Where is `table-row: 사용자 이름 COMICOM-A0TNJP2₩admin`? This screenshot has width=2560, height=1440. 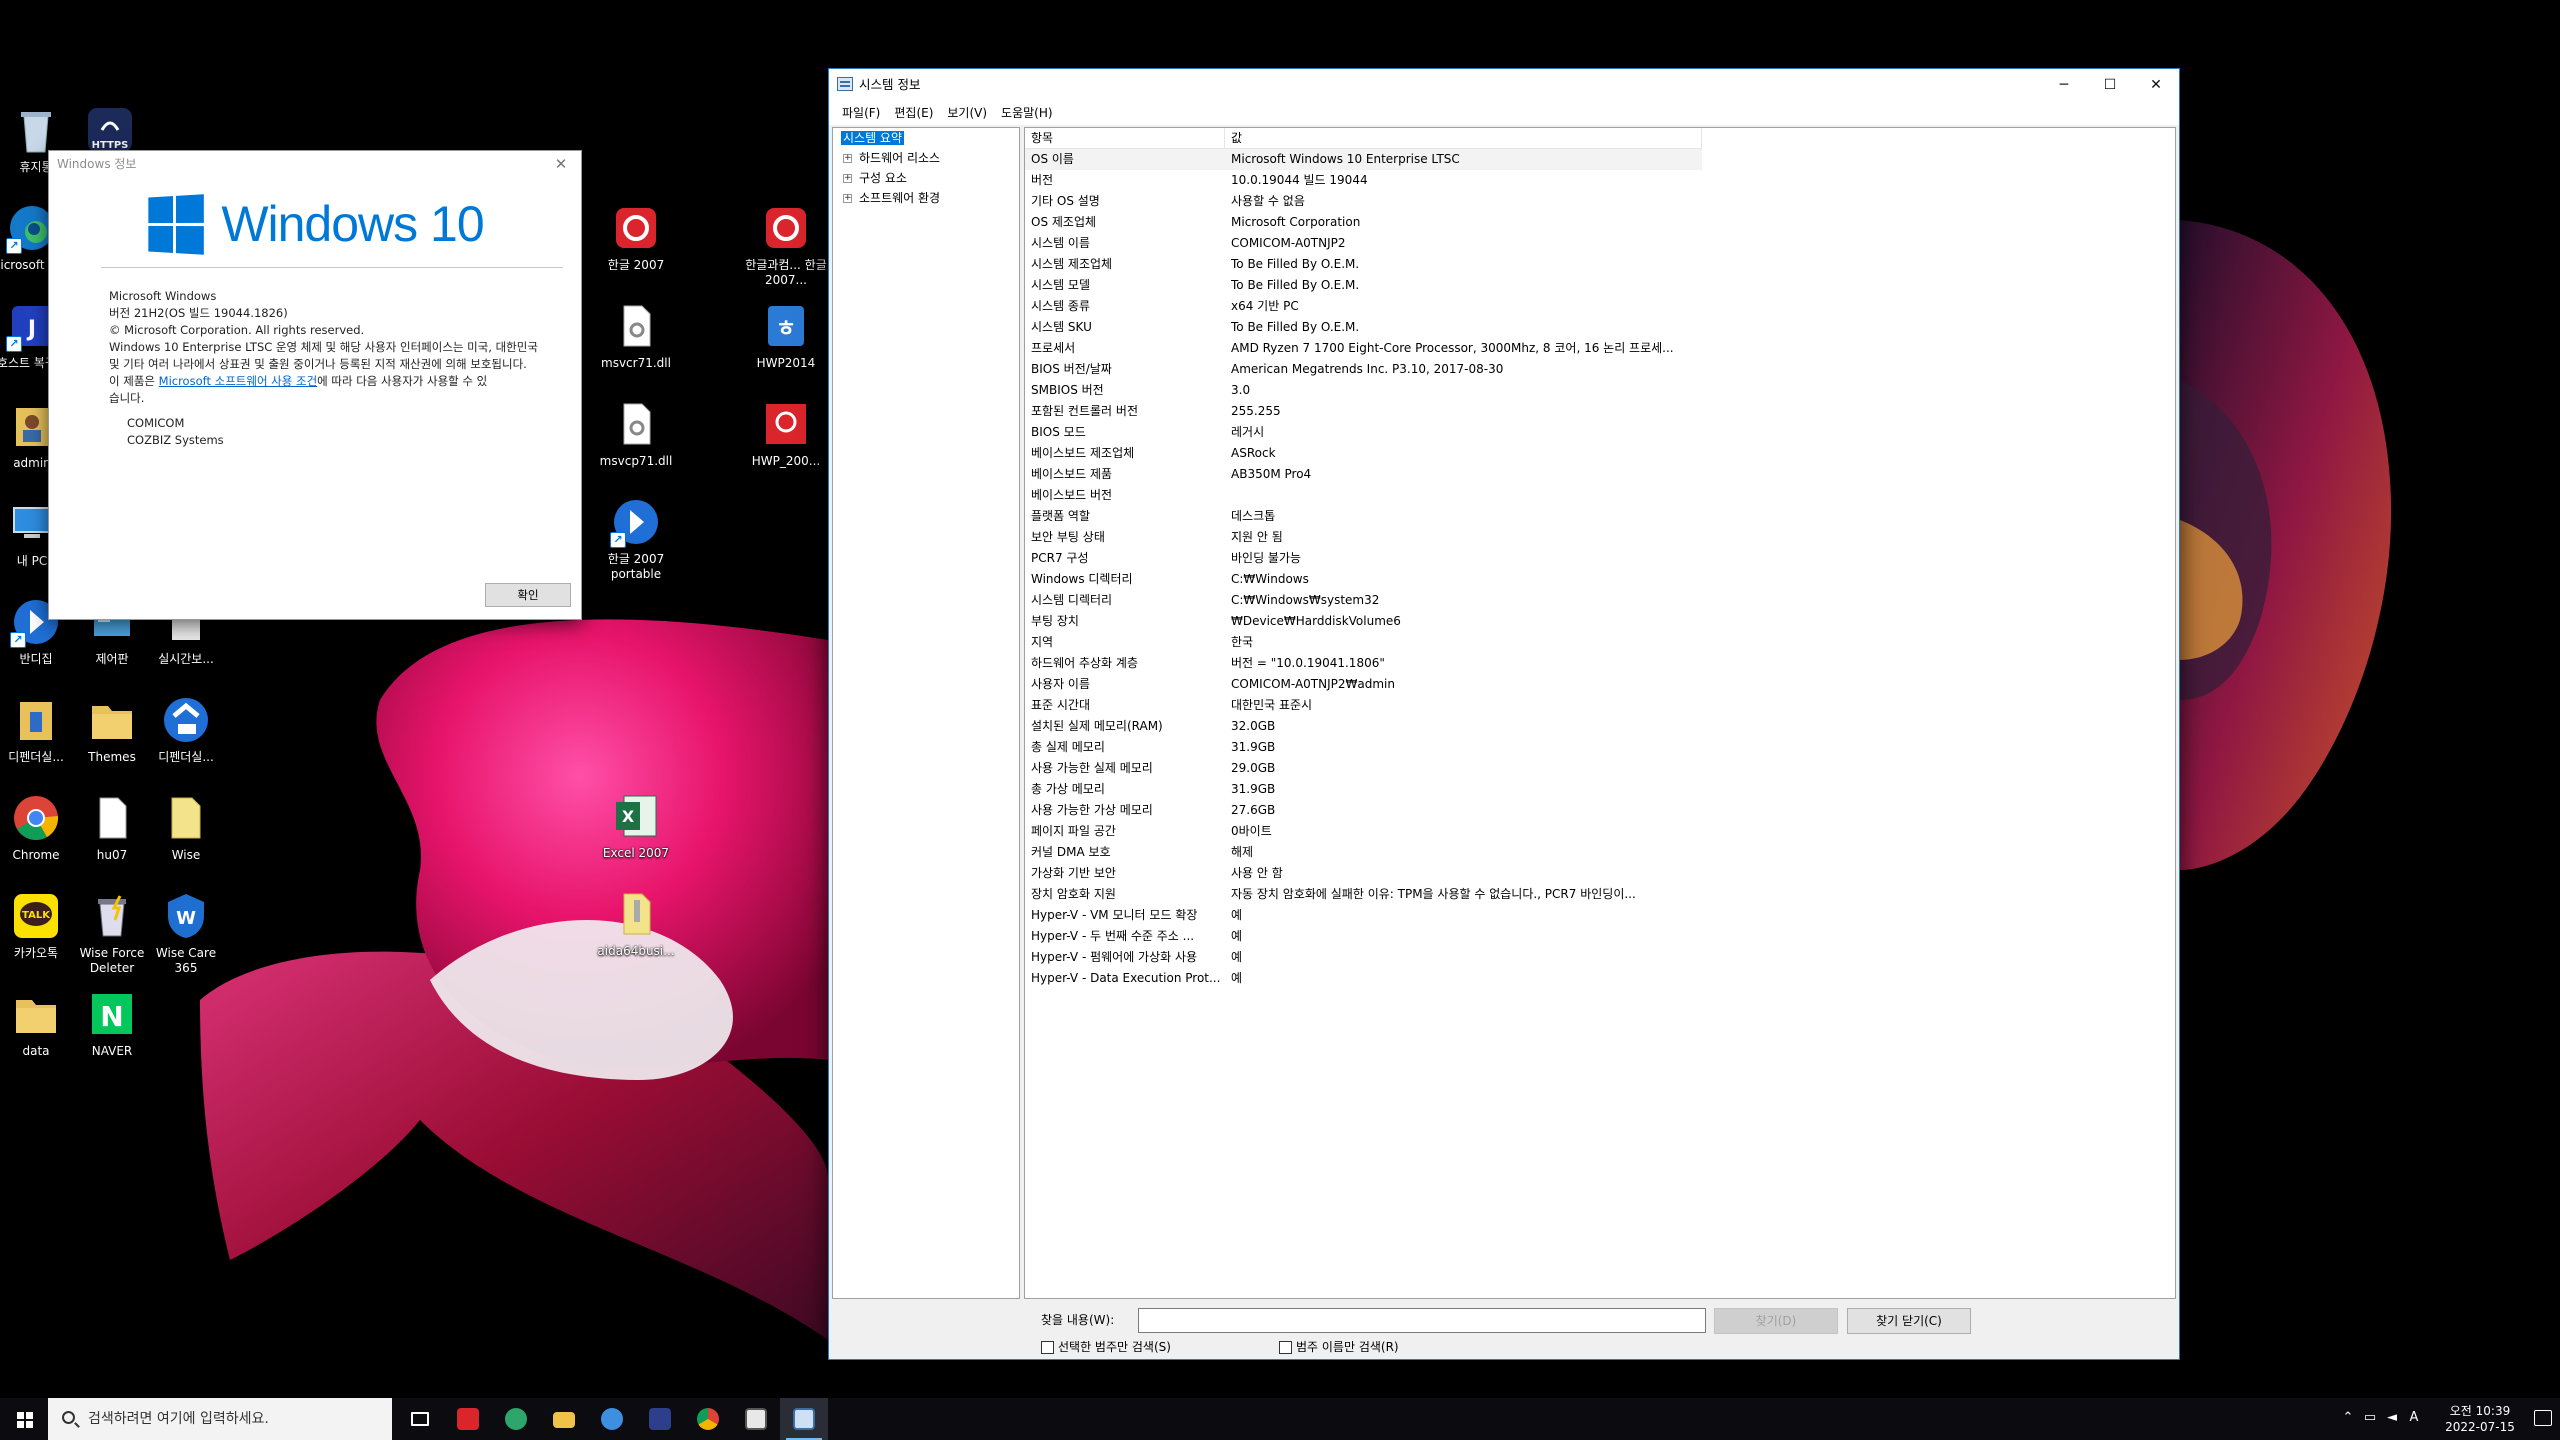
table-row: 사용자 이름 COMICOM-A0TNJP2₩admin is located at coordinates (1363, 684).